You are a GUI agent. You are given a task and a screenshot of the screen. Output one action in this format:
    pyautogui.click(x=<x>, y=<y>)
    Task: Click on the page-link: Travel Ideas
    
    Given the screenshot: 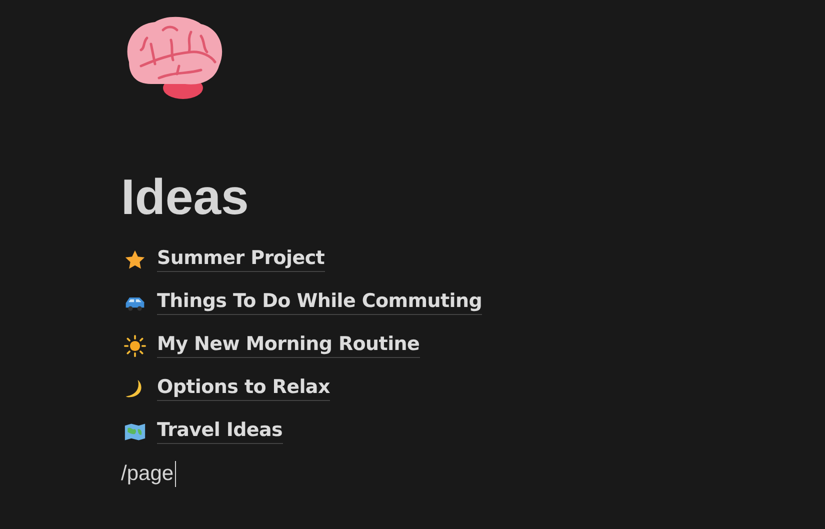 What is the action you would take?
    pyautogui.click(x=220, y=431)
    